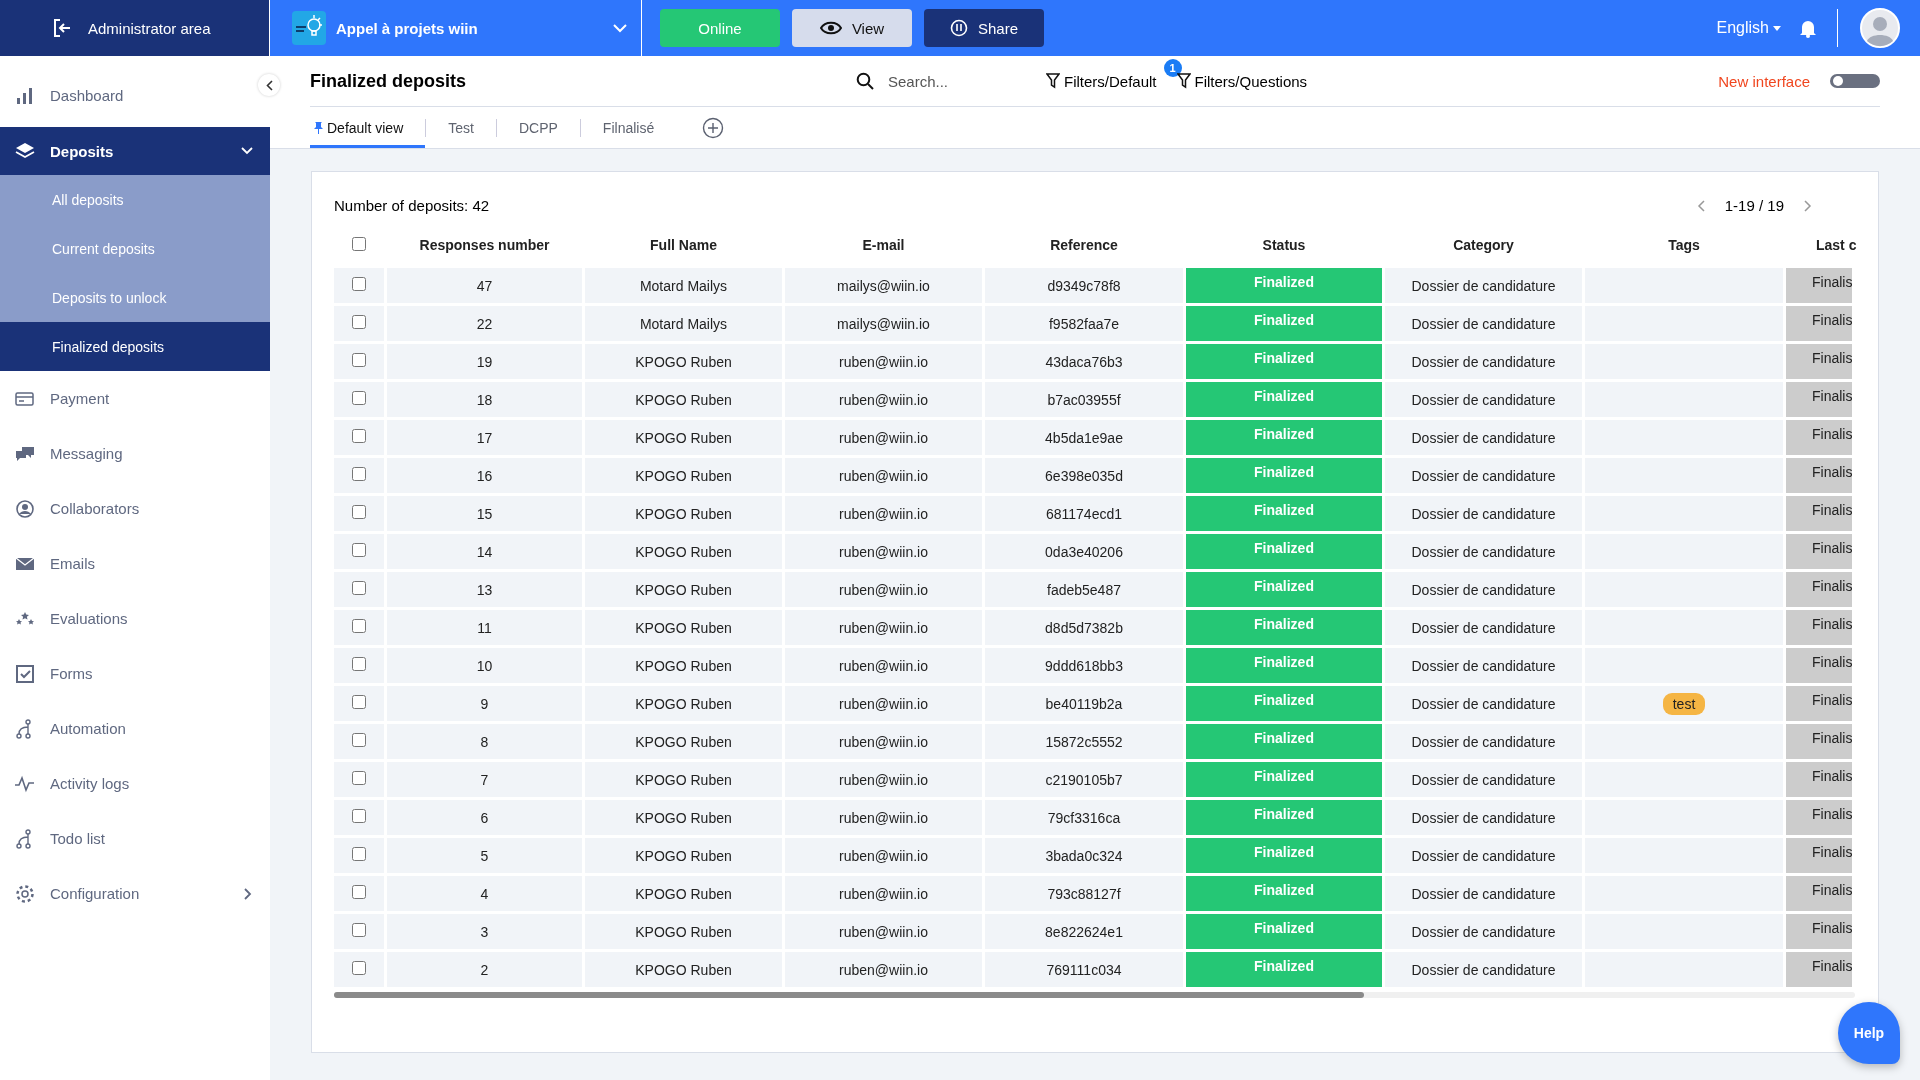 The image size is (1920, 1080). Describe the element at coordinates (135, 563) in the screenshot. I see `sidebar-item: Emails` at that location.